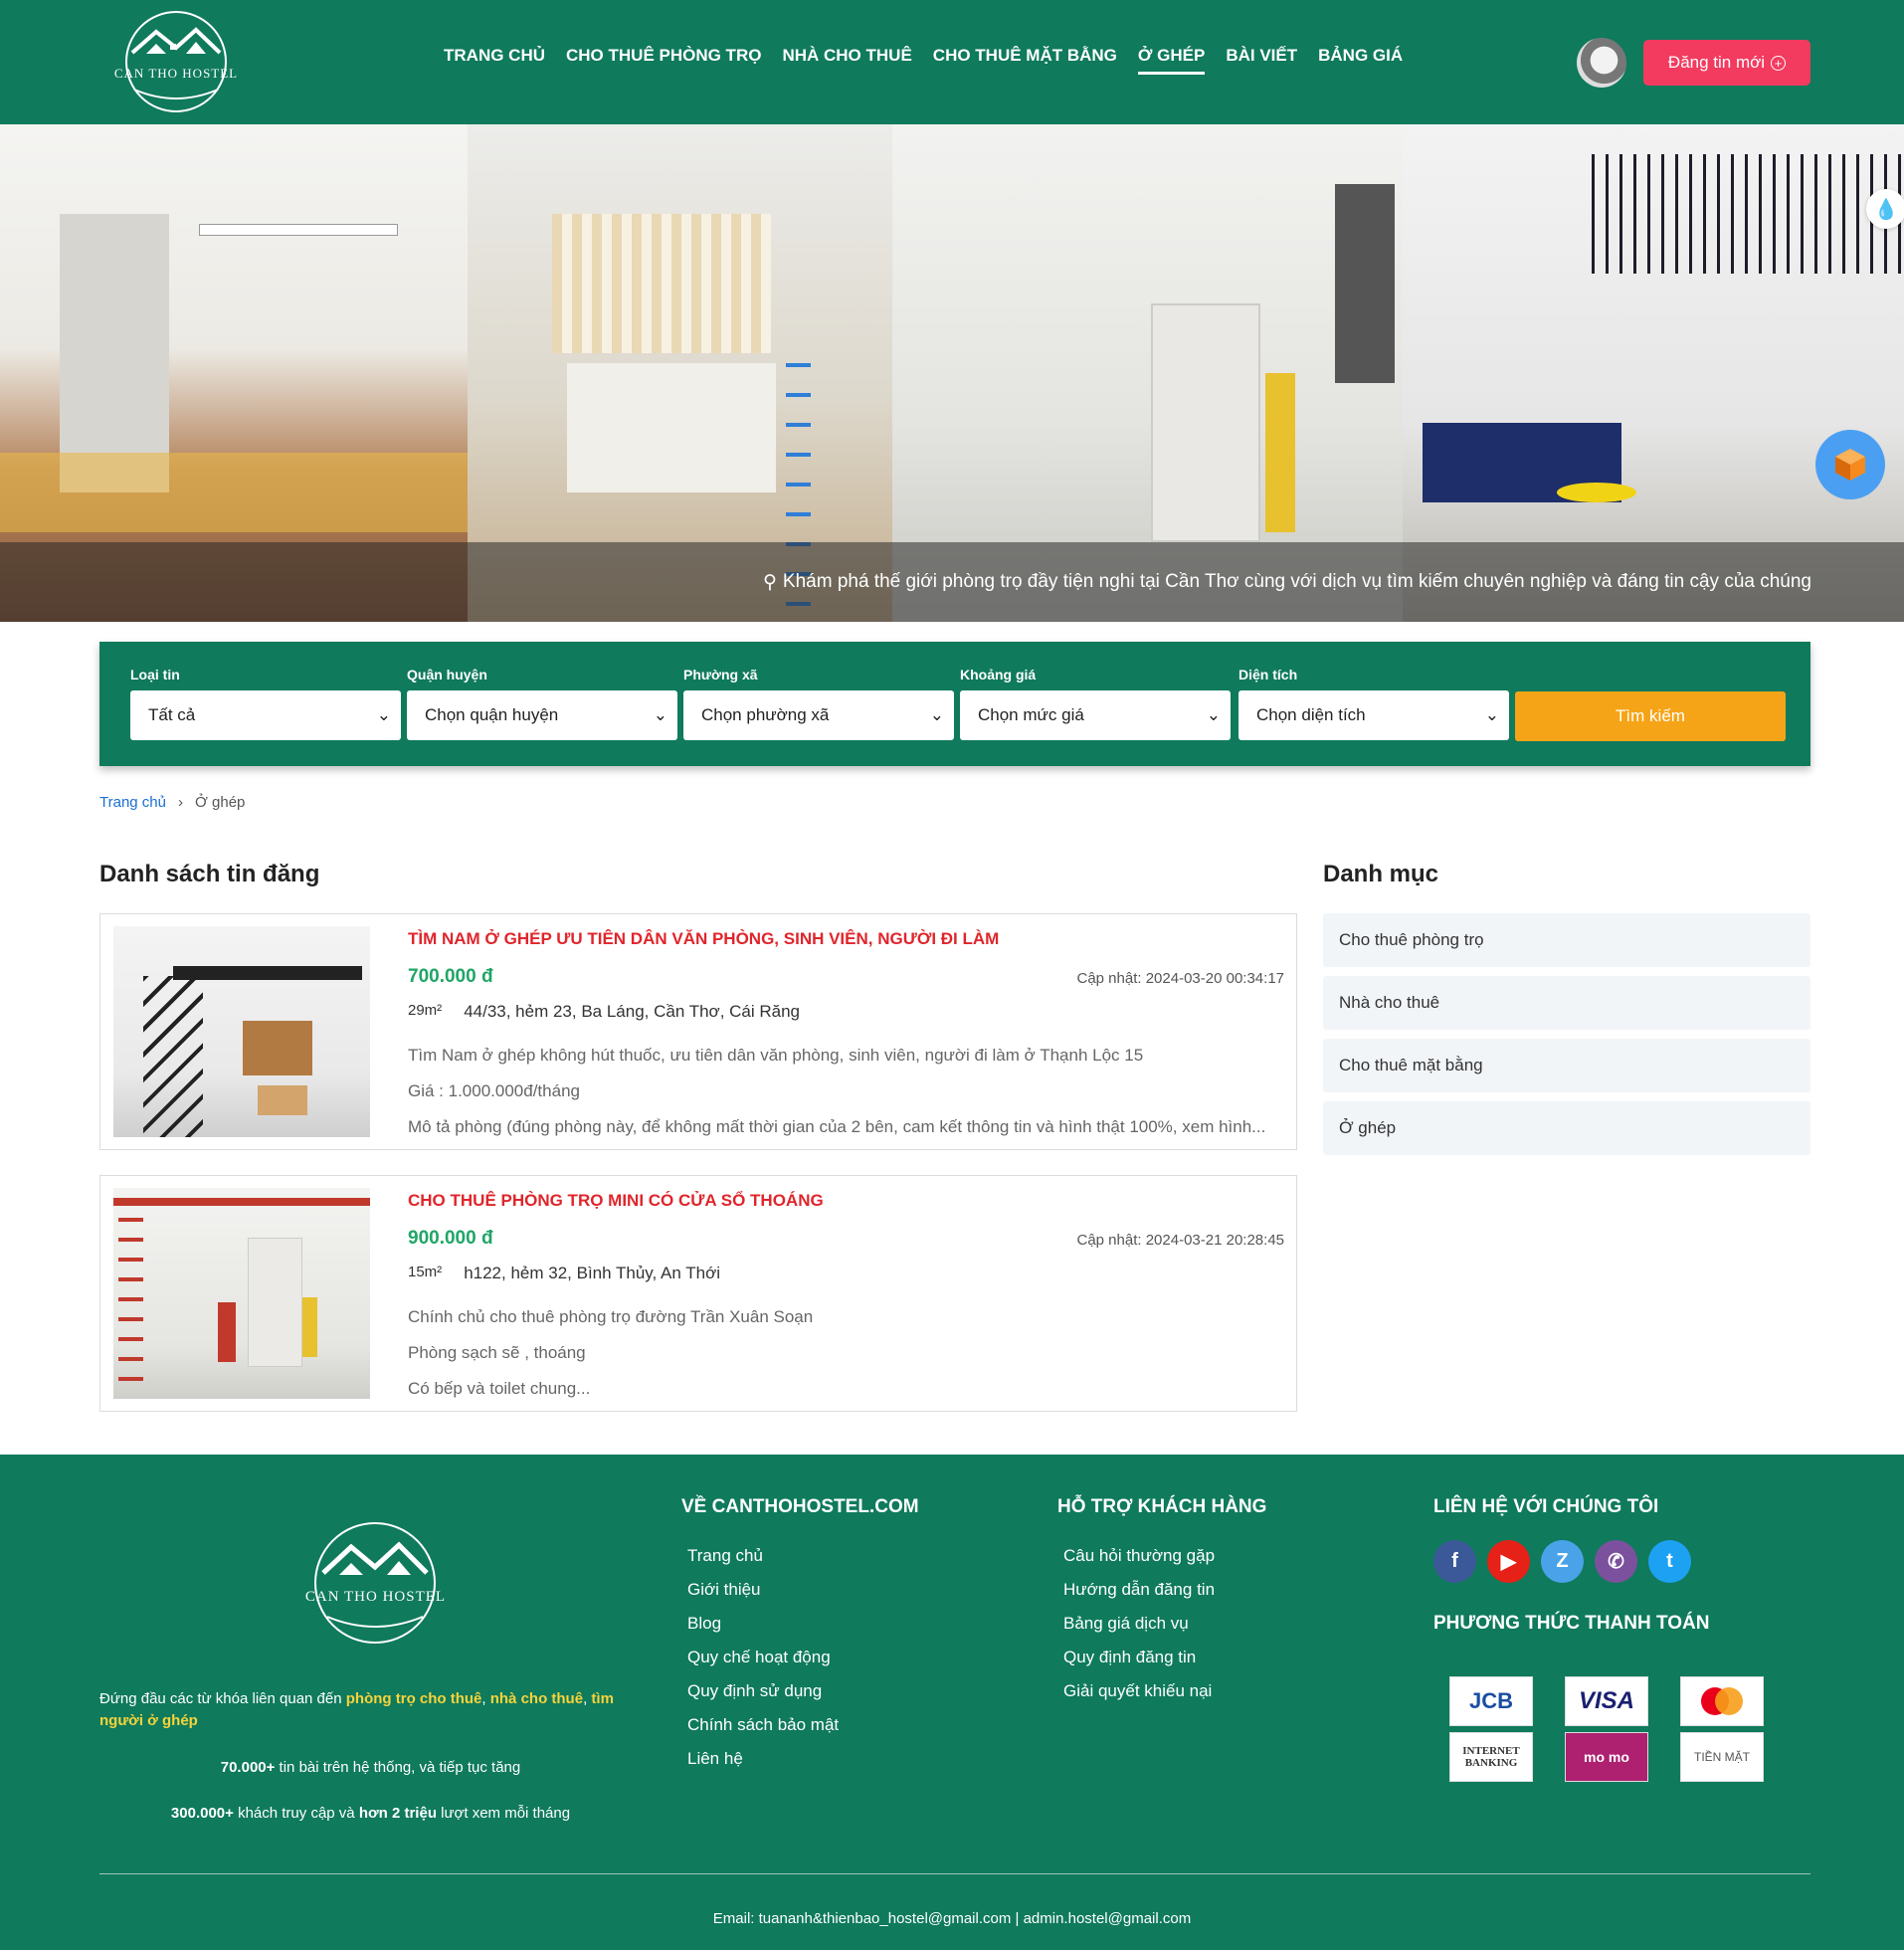 This screenshot has height=1950, width=1904. I want to click on nav-trang-chu: TRANG CHỦ, so click(495, 60).